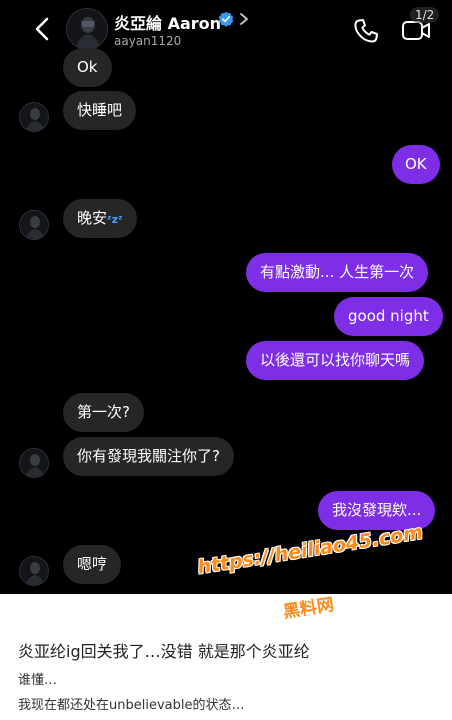 This screenshot has width=452, height=720. What do you see at coordinates (92, 564) in the screenshot?
I see `message-incoming: 嗯哼` at bounding box center [92, 564].